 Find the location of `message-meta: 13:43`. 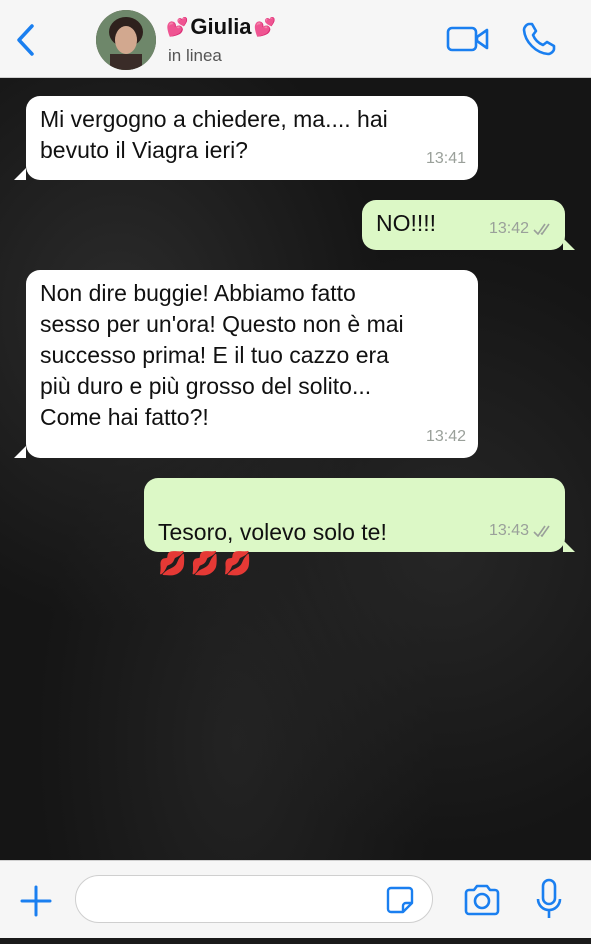

message-meta: 13:43 is located at coordinates (521, 530).